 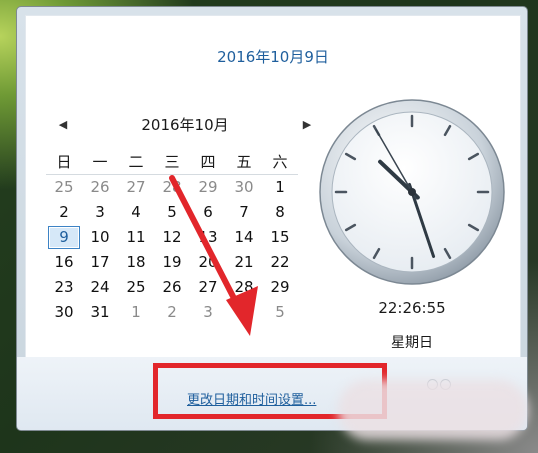 I want to click on calendar-day: 6, so click(x=208, y=212).